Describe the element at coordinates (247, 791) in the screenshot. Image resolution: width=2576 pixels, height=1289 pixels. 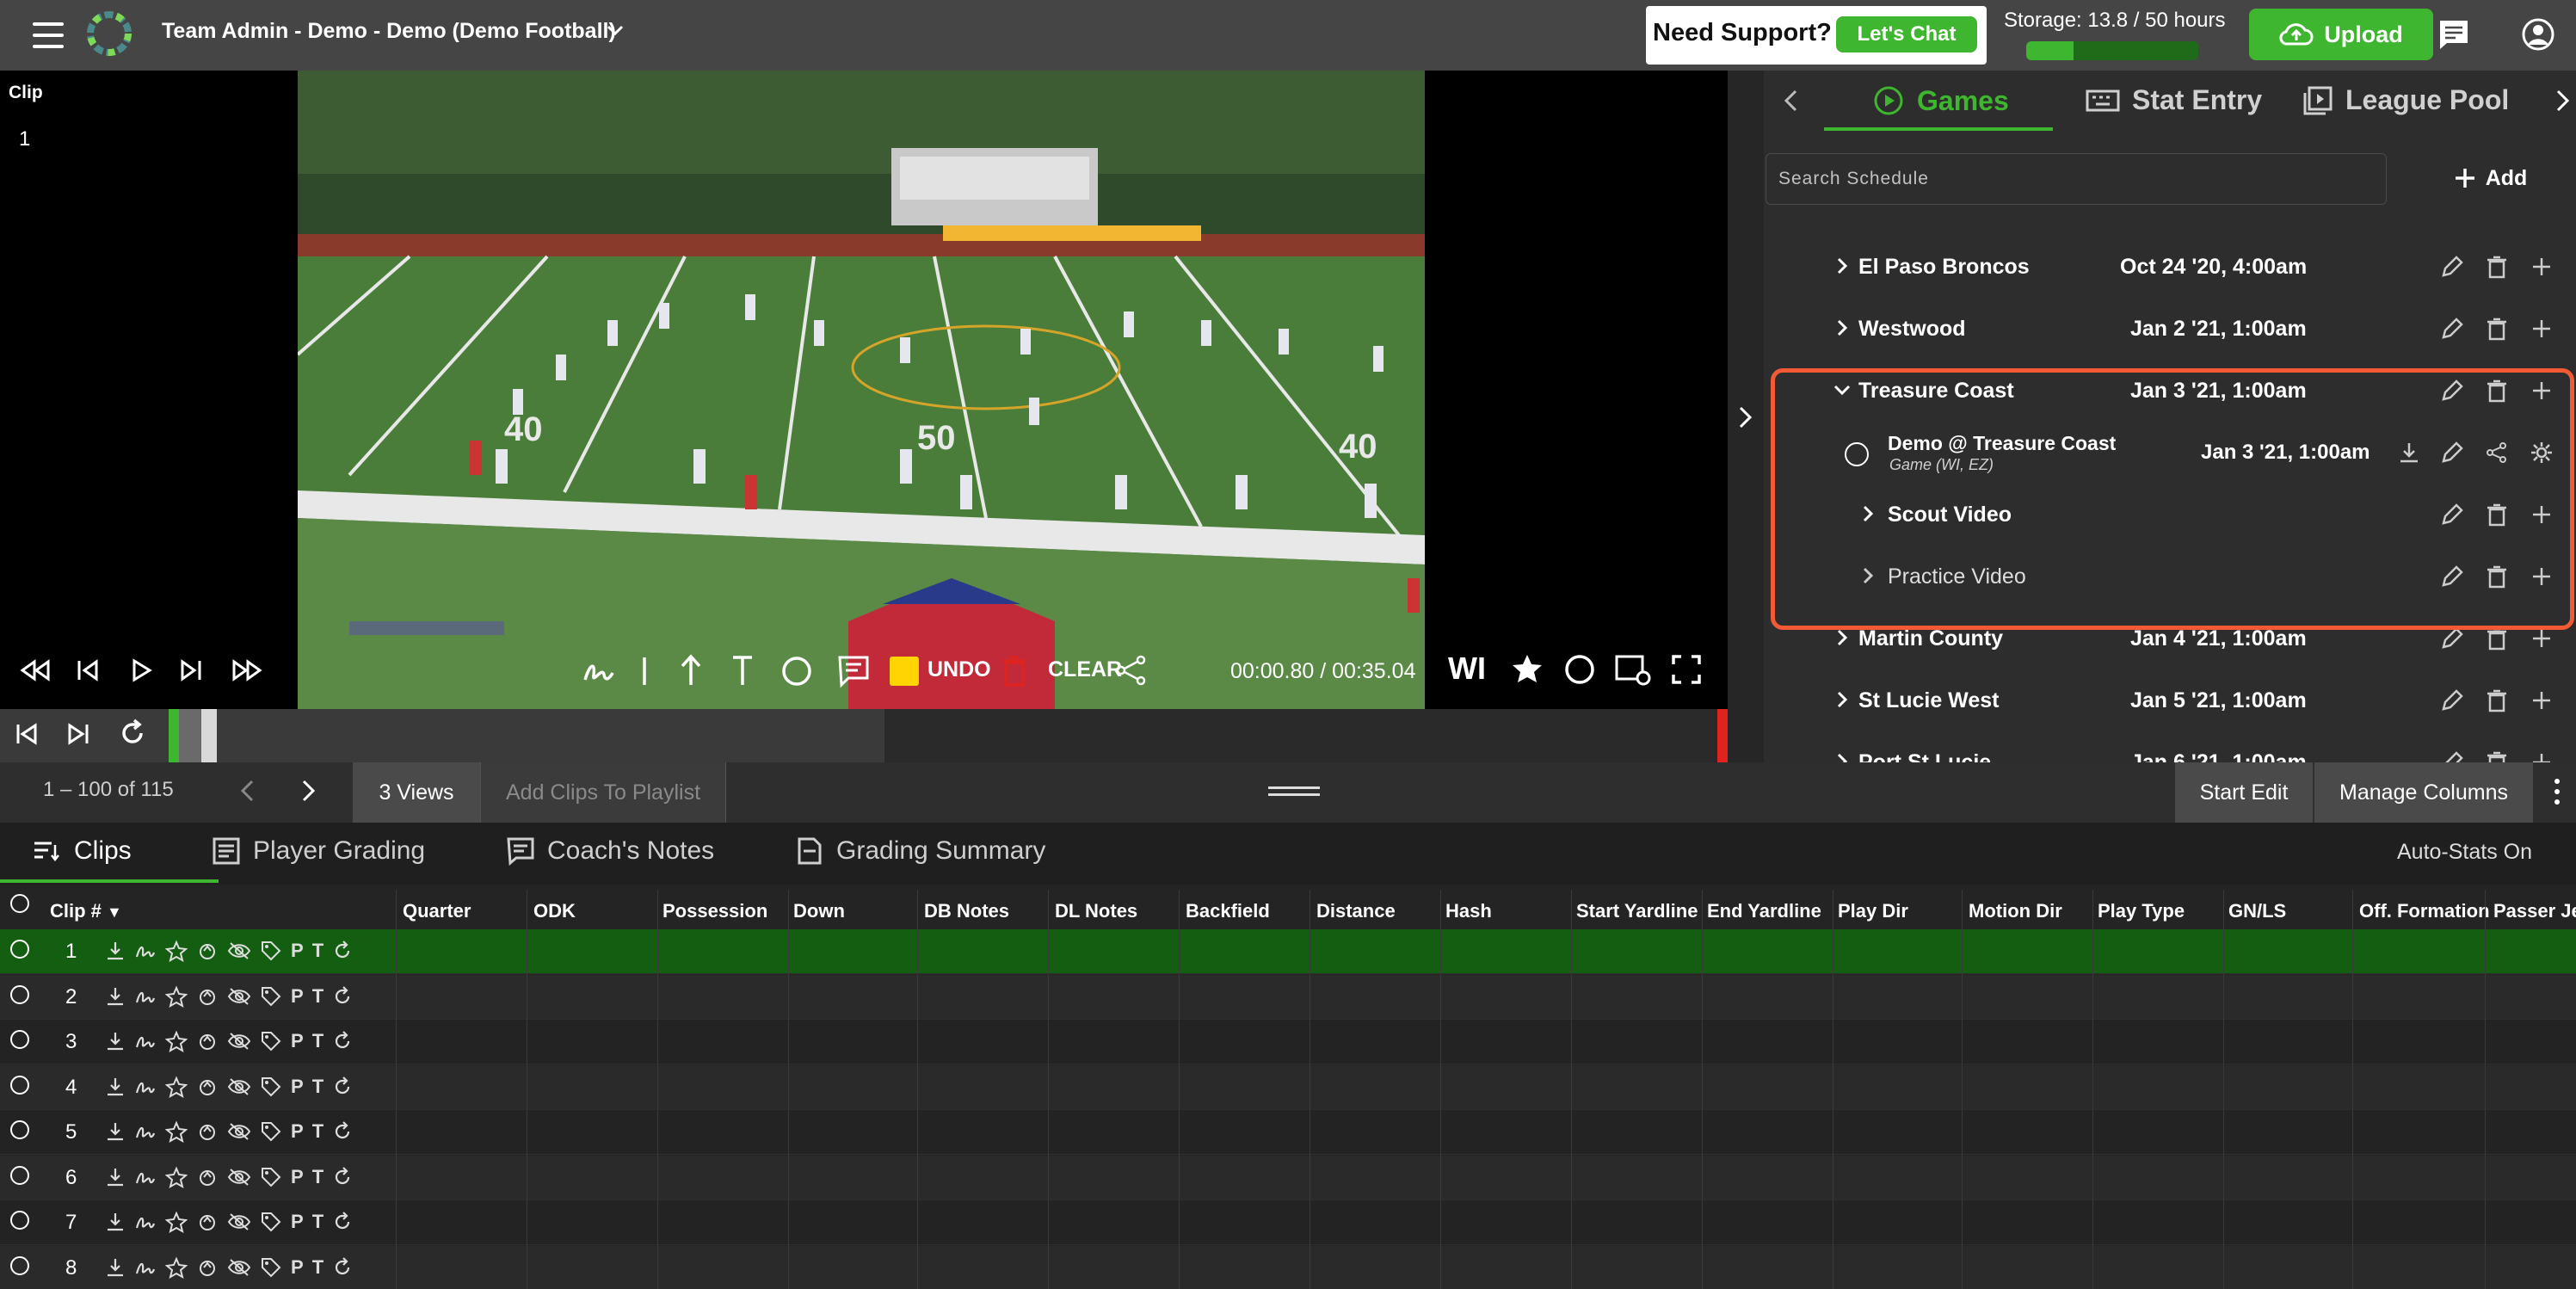
I see `chevron-left-icon` at that location.